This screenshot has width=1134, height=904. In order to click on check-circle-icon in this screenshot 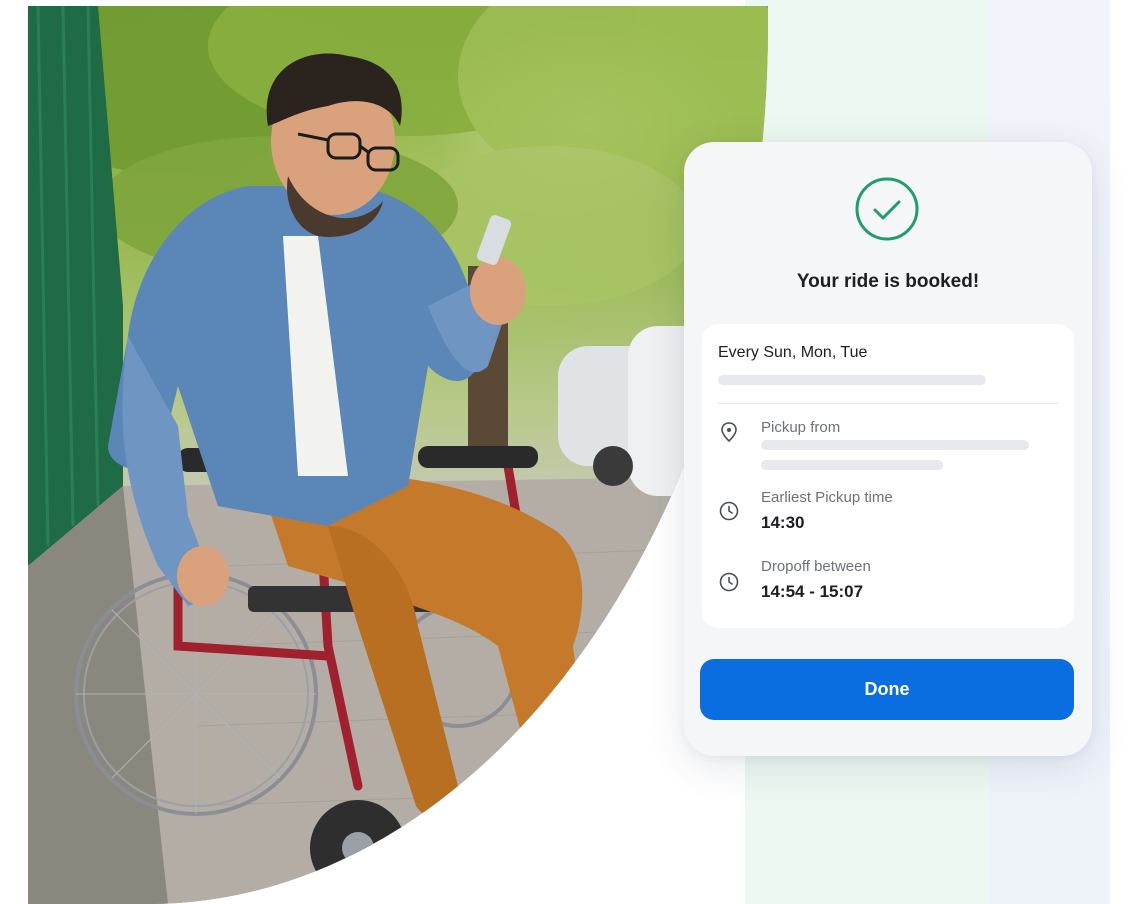, I will do `click(887, 209)`.